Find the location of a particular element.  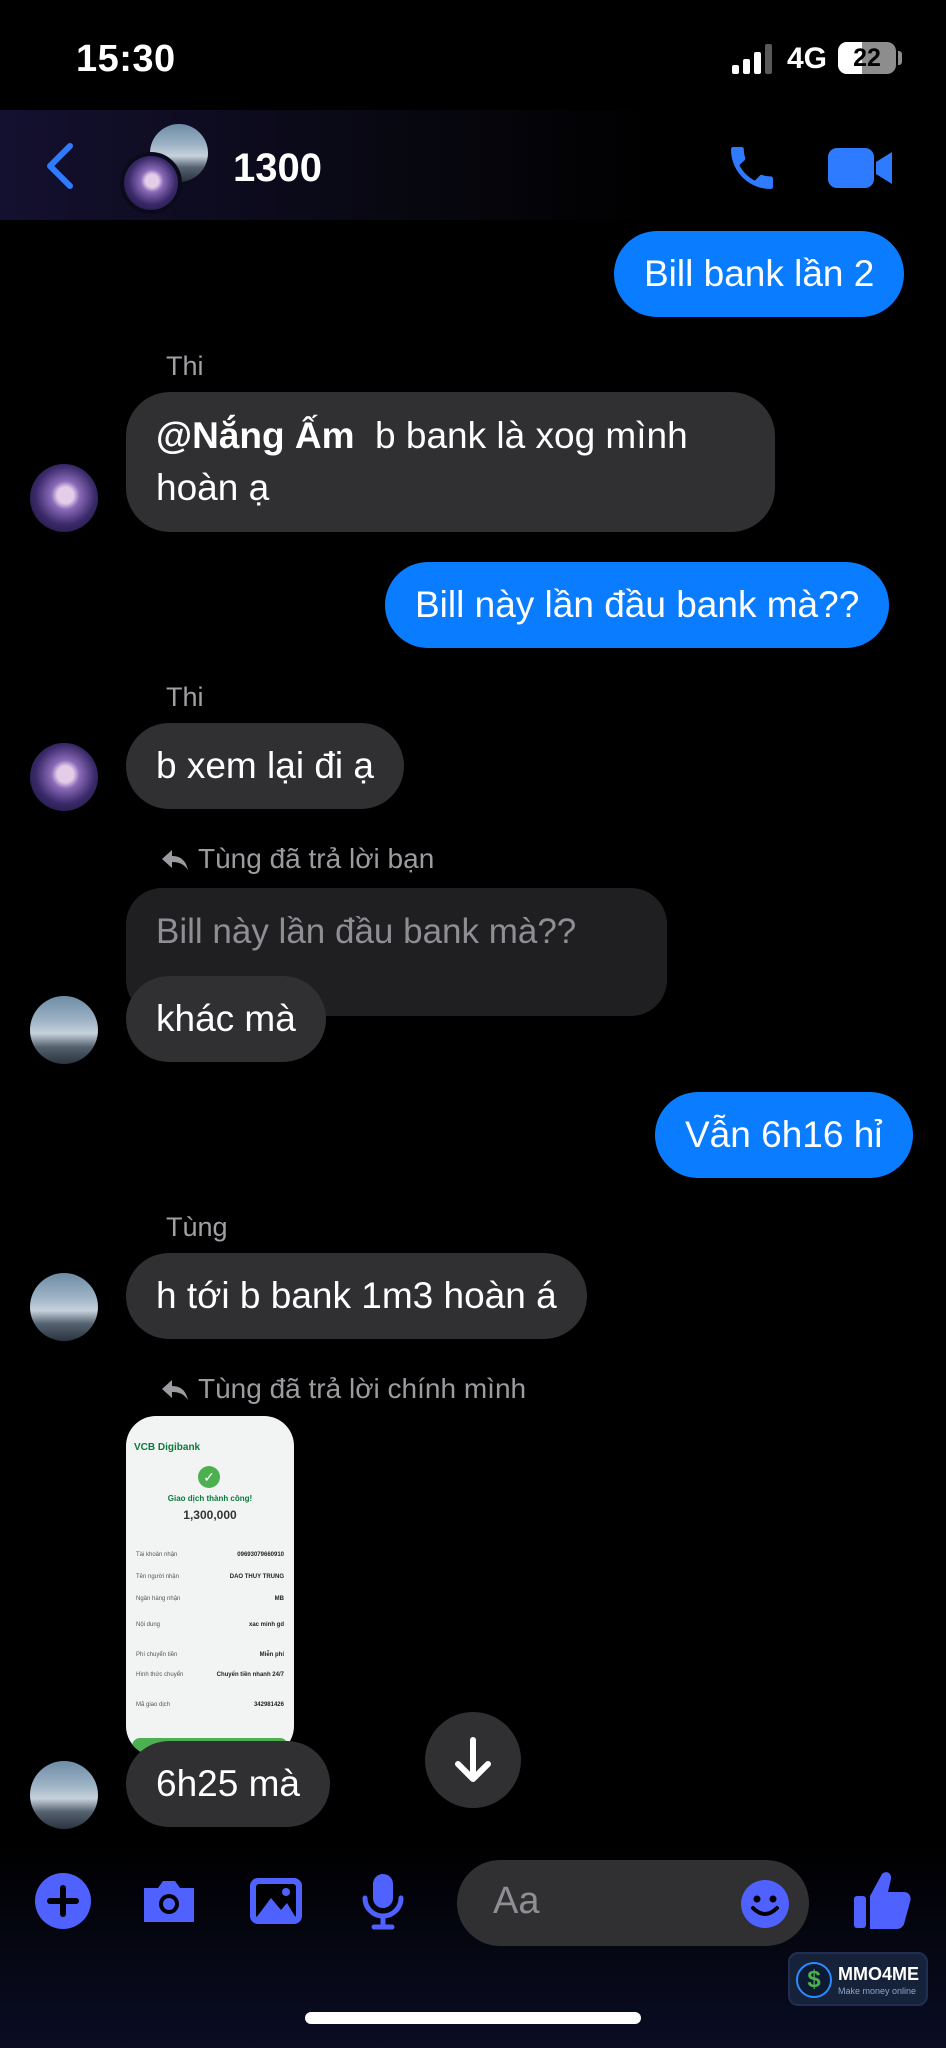

video-call-button is located at coordinates (860, 168).